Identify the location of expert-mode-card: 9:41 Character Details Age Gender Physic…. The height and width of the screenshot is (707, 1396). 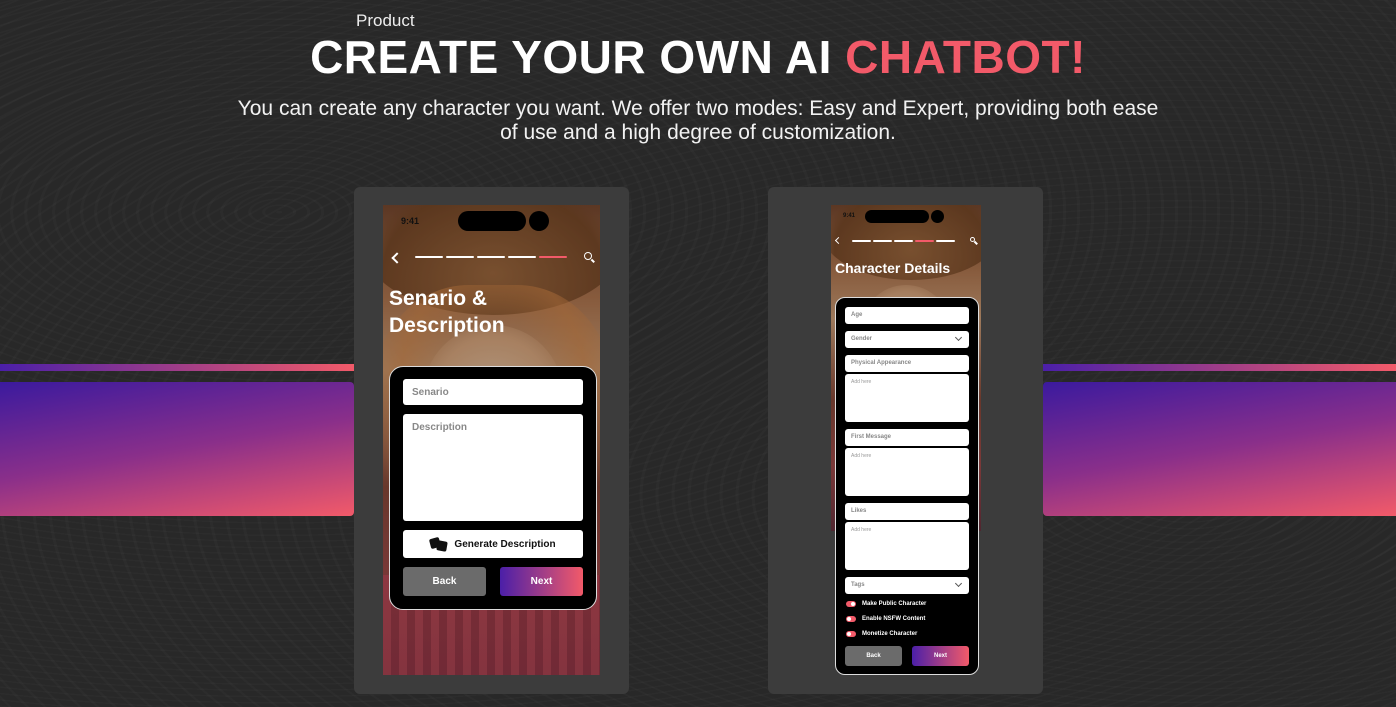
(905, 440).